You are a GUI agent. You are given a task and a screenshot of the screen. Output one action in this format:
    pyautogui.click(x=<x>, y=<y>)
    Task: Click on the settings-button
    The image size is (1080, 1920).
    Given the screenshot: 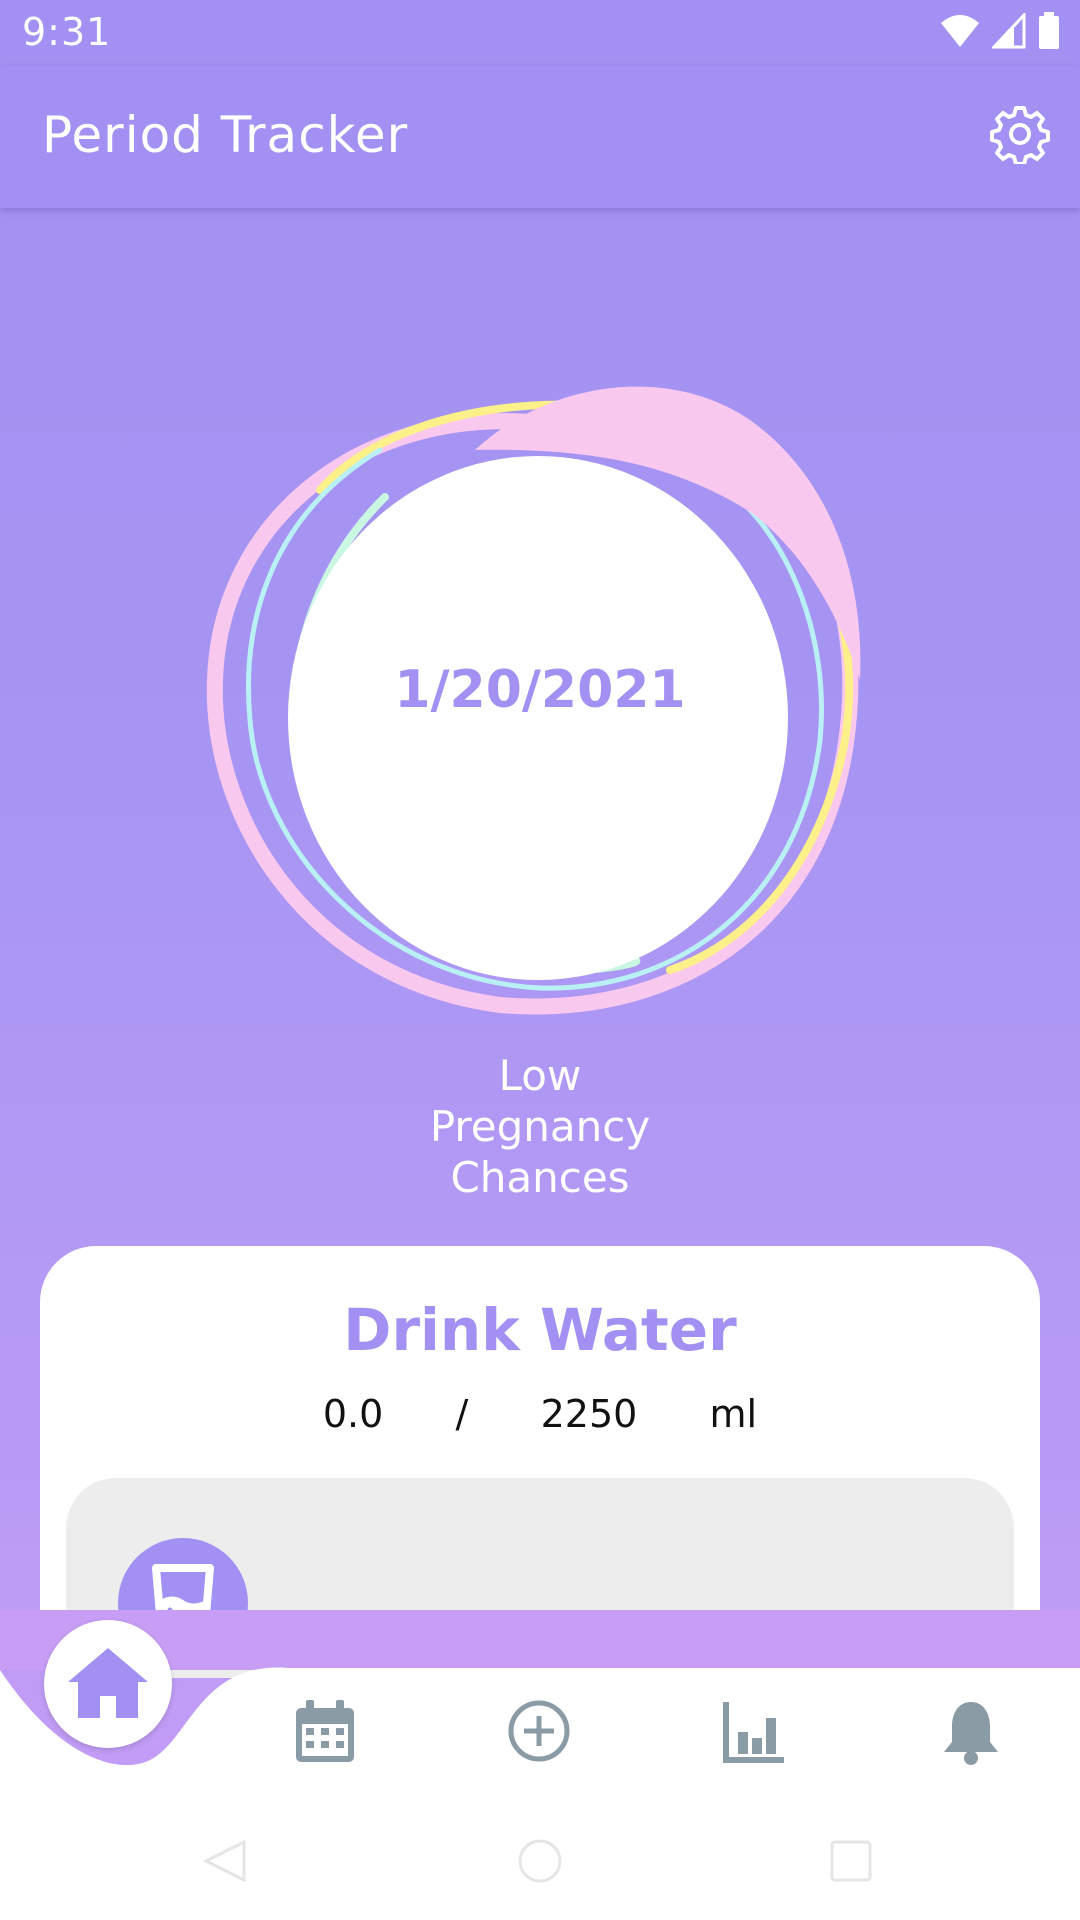 What is the action you would take?
    pyautogui.click(x=1020, y=135)
    